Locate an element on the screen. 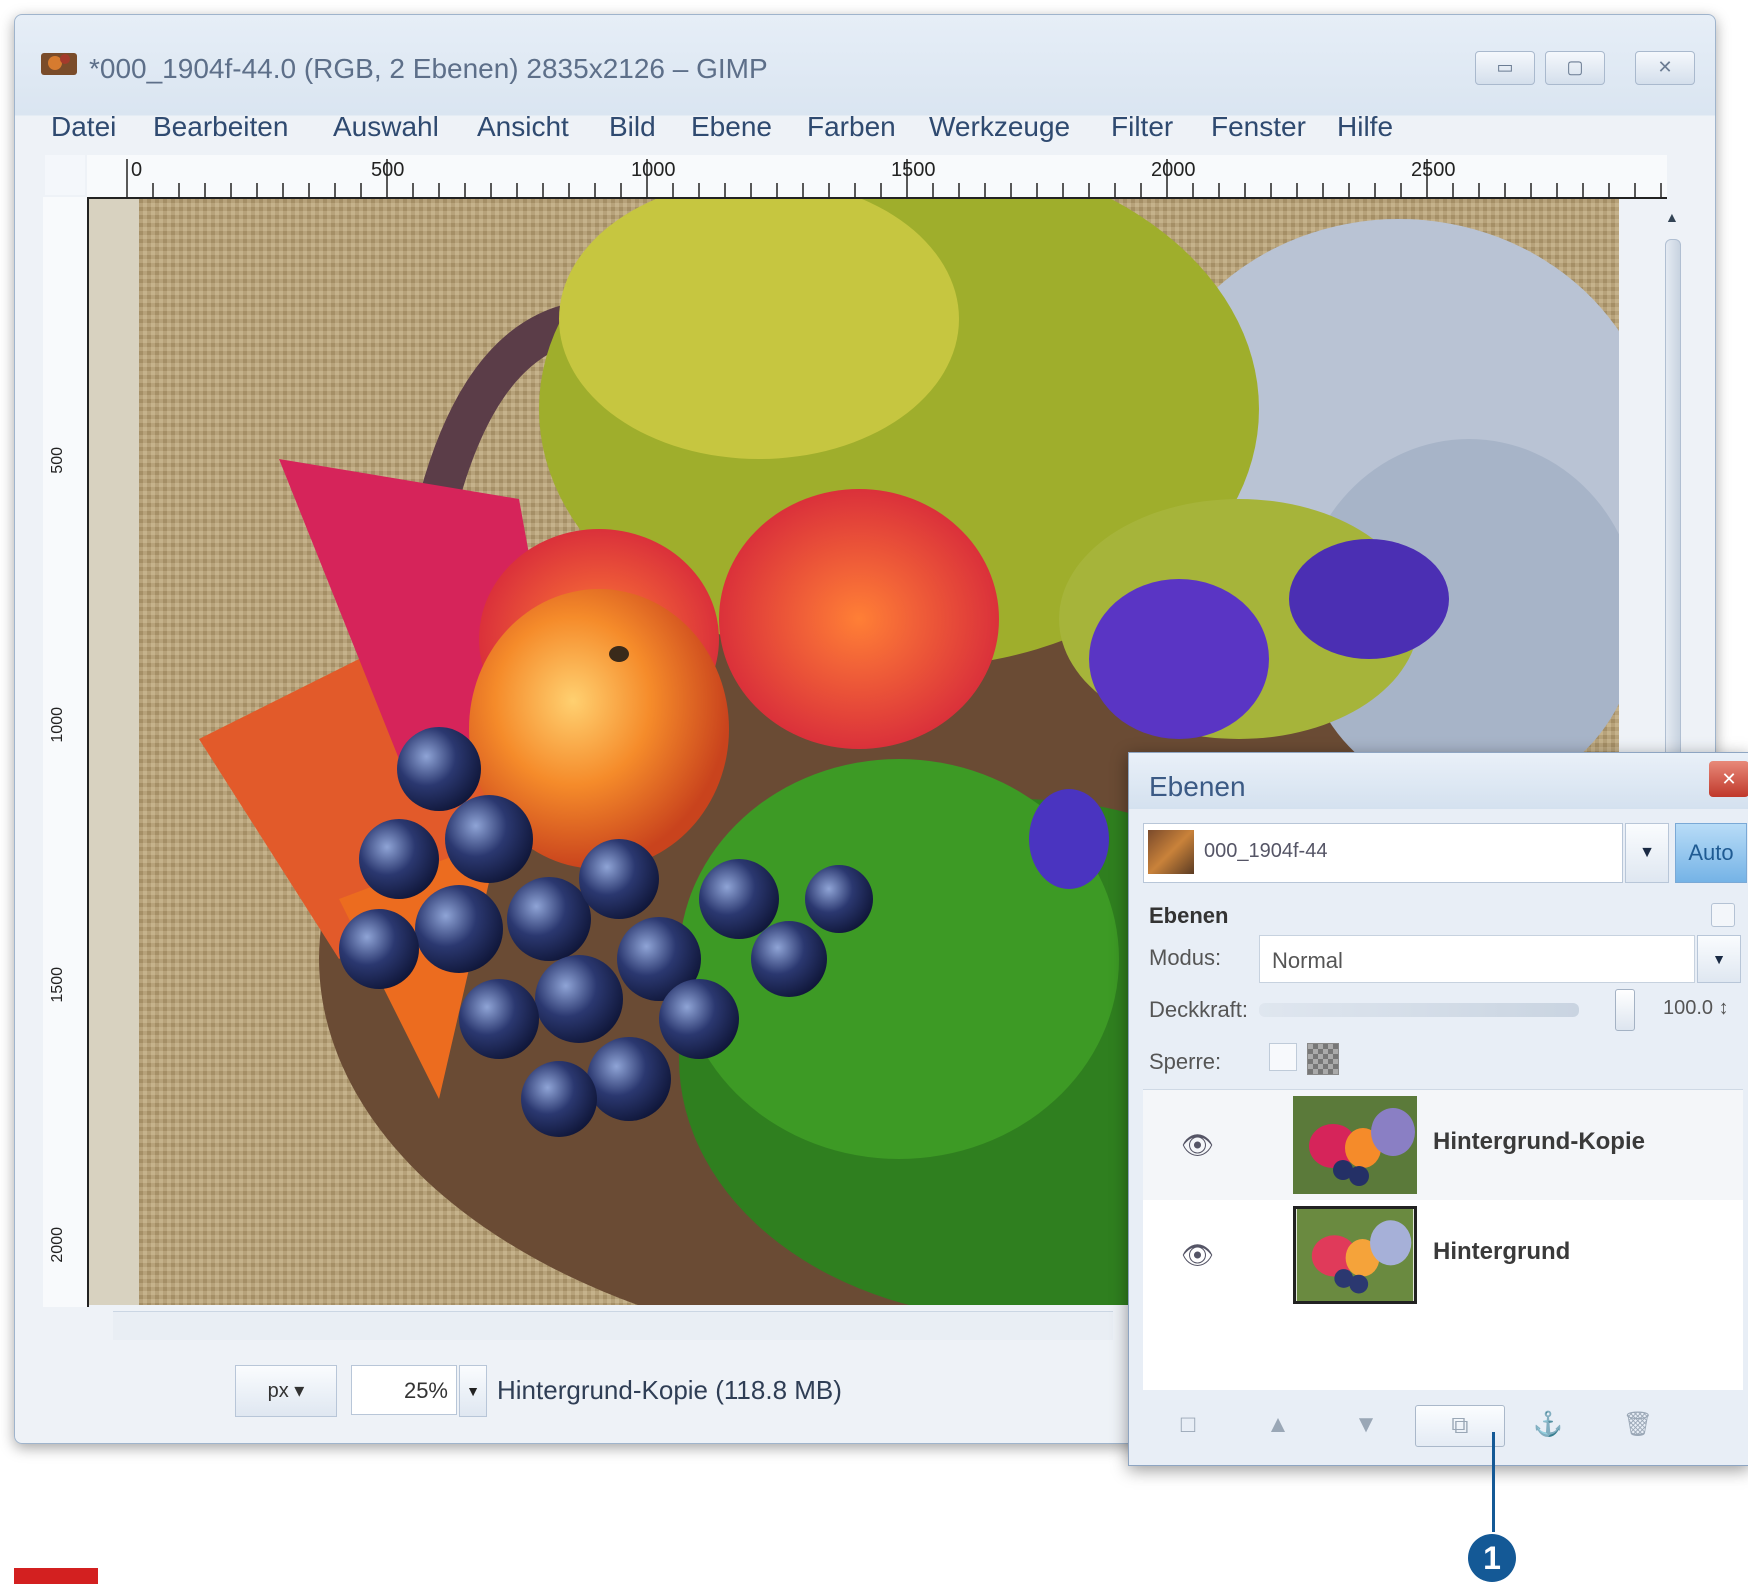 Image resolution: width=1748 pixels, height=1584 pixels. close-button: ✕ is located at coordinates (1665, 68).